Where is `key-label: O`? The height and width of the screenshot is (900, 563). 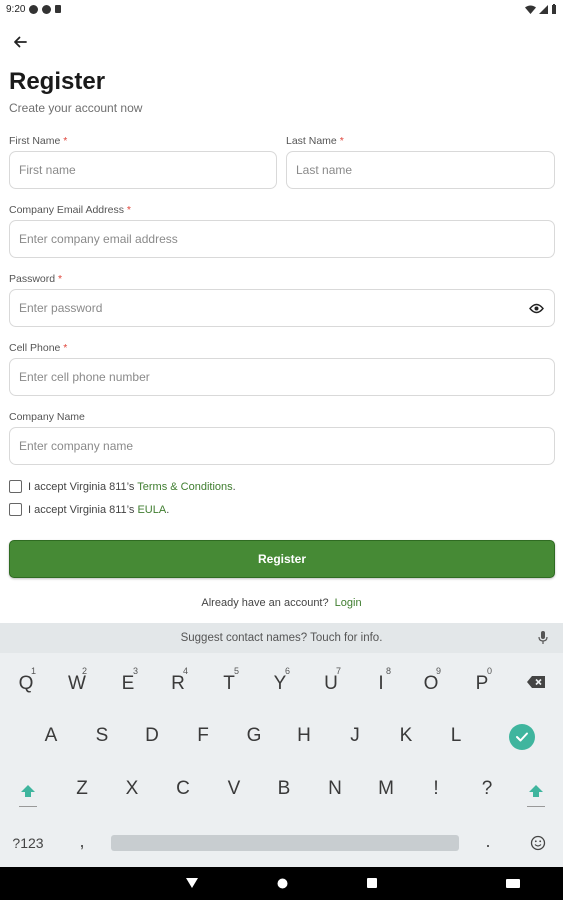 key-label: O is located at coordinates (431, 683).